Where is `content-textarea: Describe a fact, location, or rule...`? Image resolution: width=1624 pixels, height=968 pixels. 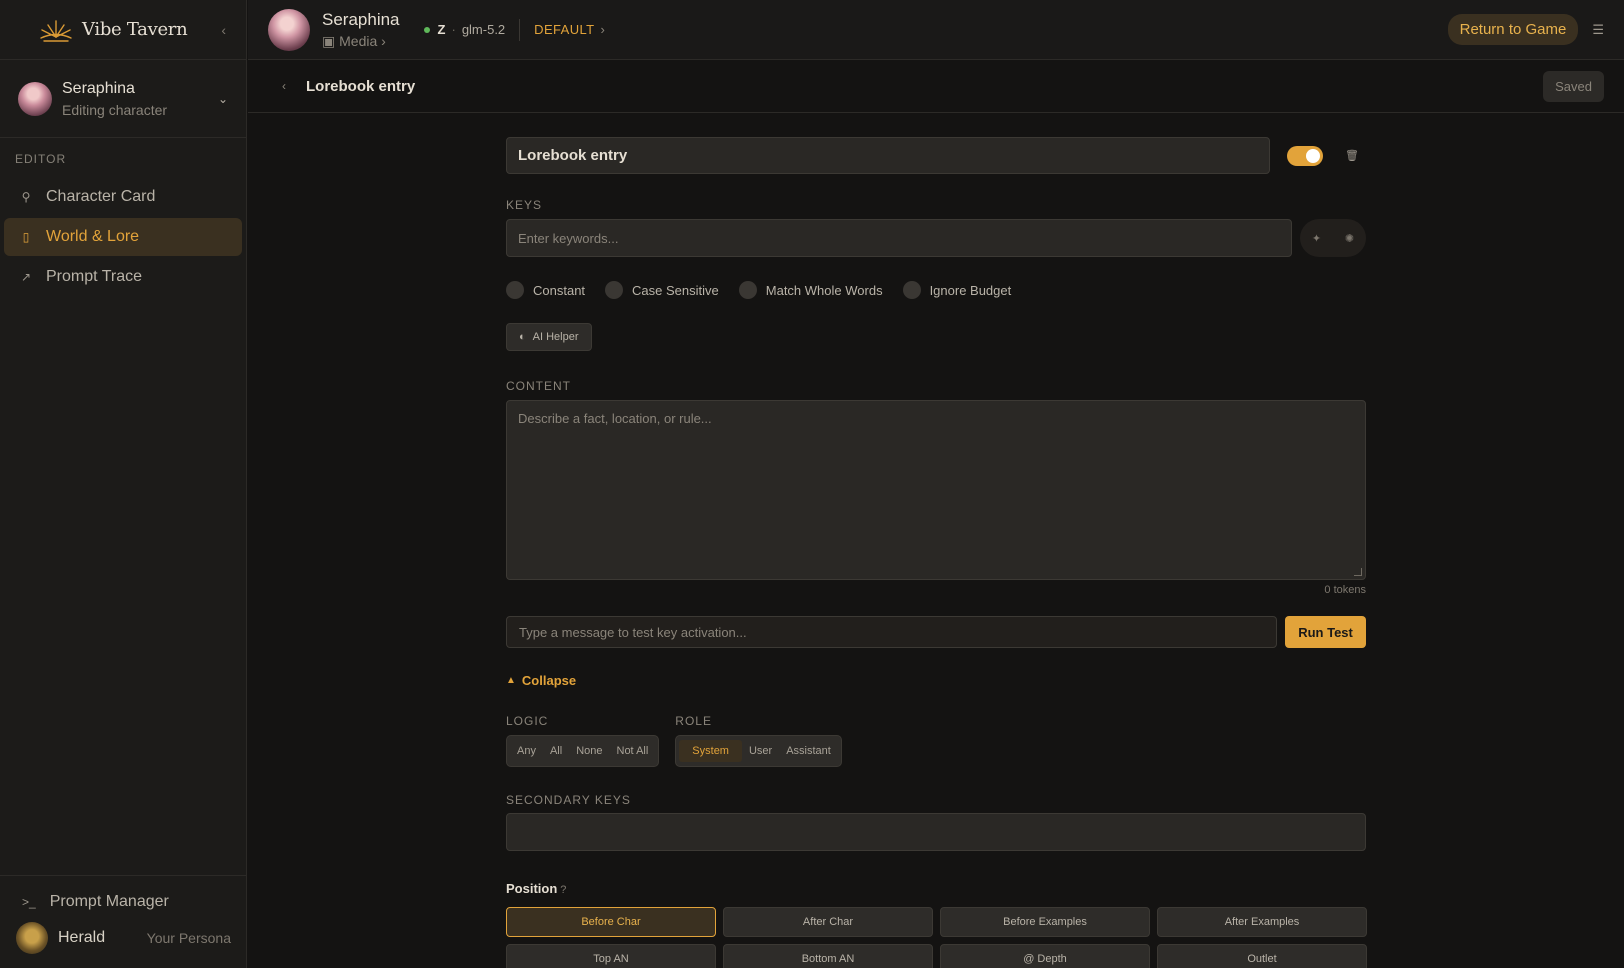
content-textarea: Describe a fact, location, or rule... is located at coordinates (936, 490).